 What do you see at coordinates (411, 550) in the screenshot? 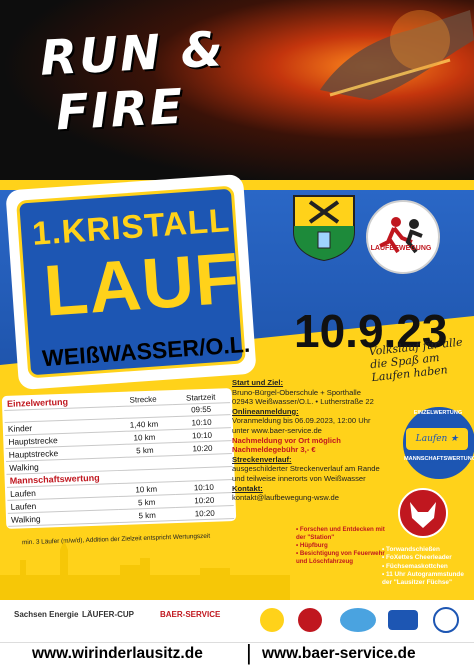
I see `esw-item: • Torwandschießen` at bounding box center [411, 550].